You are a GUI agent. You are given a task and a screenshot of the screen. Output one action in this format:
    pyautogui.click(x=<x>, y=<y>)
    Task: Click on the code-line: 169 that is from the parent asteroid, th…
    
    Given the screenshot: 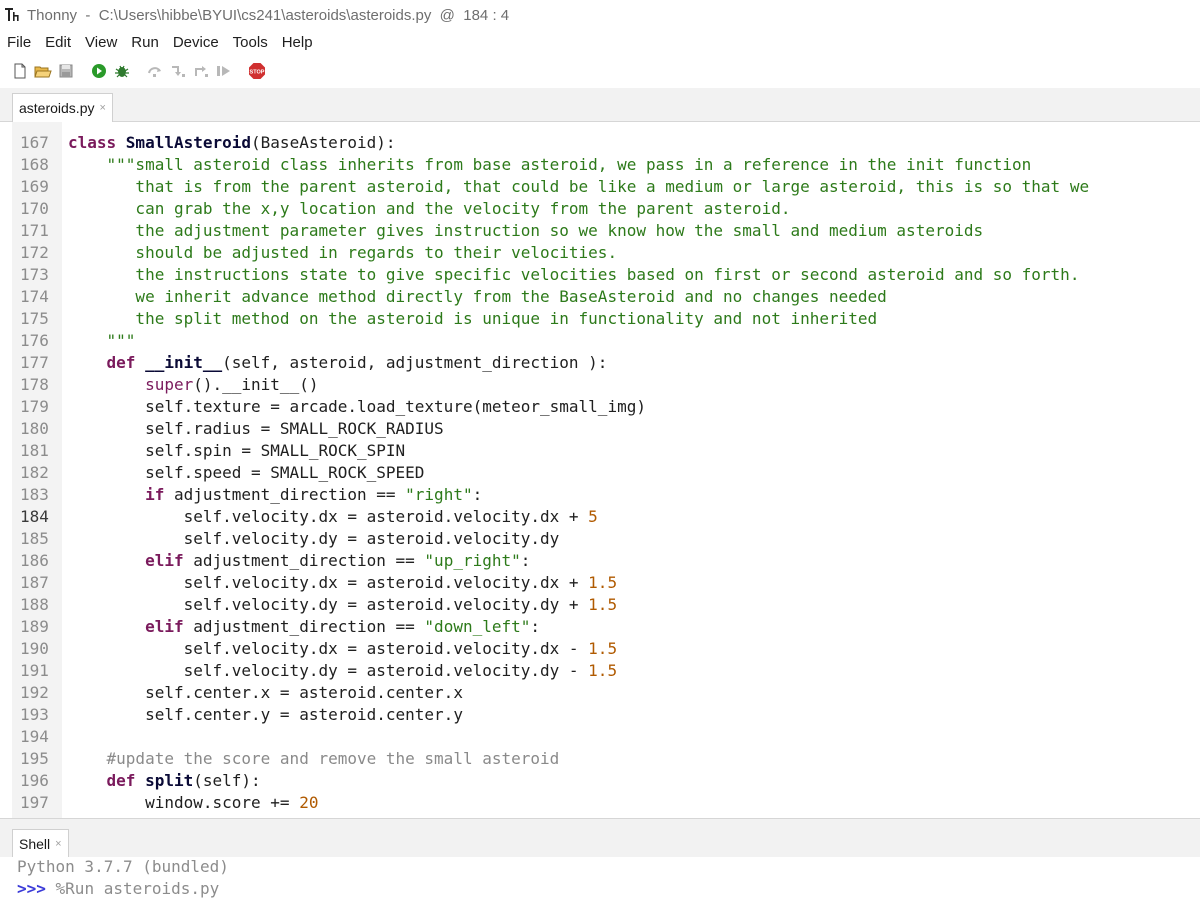 What is the action you would take?
    pyautogui.click(x=550, y=187)
    